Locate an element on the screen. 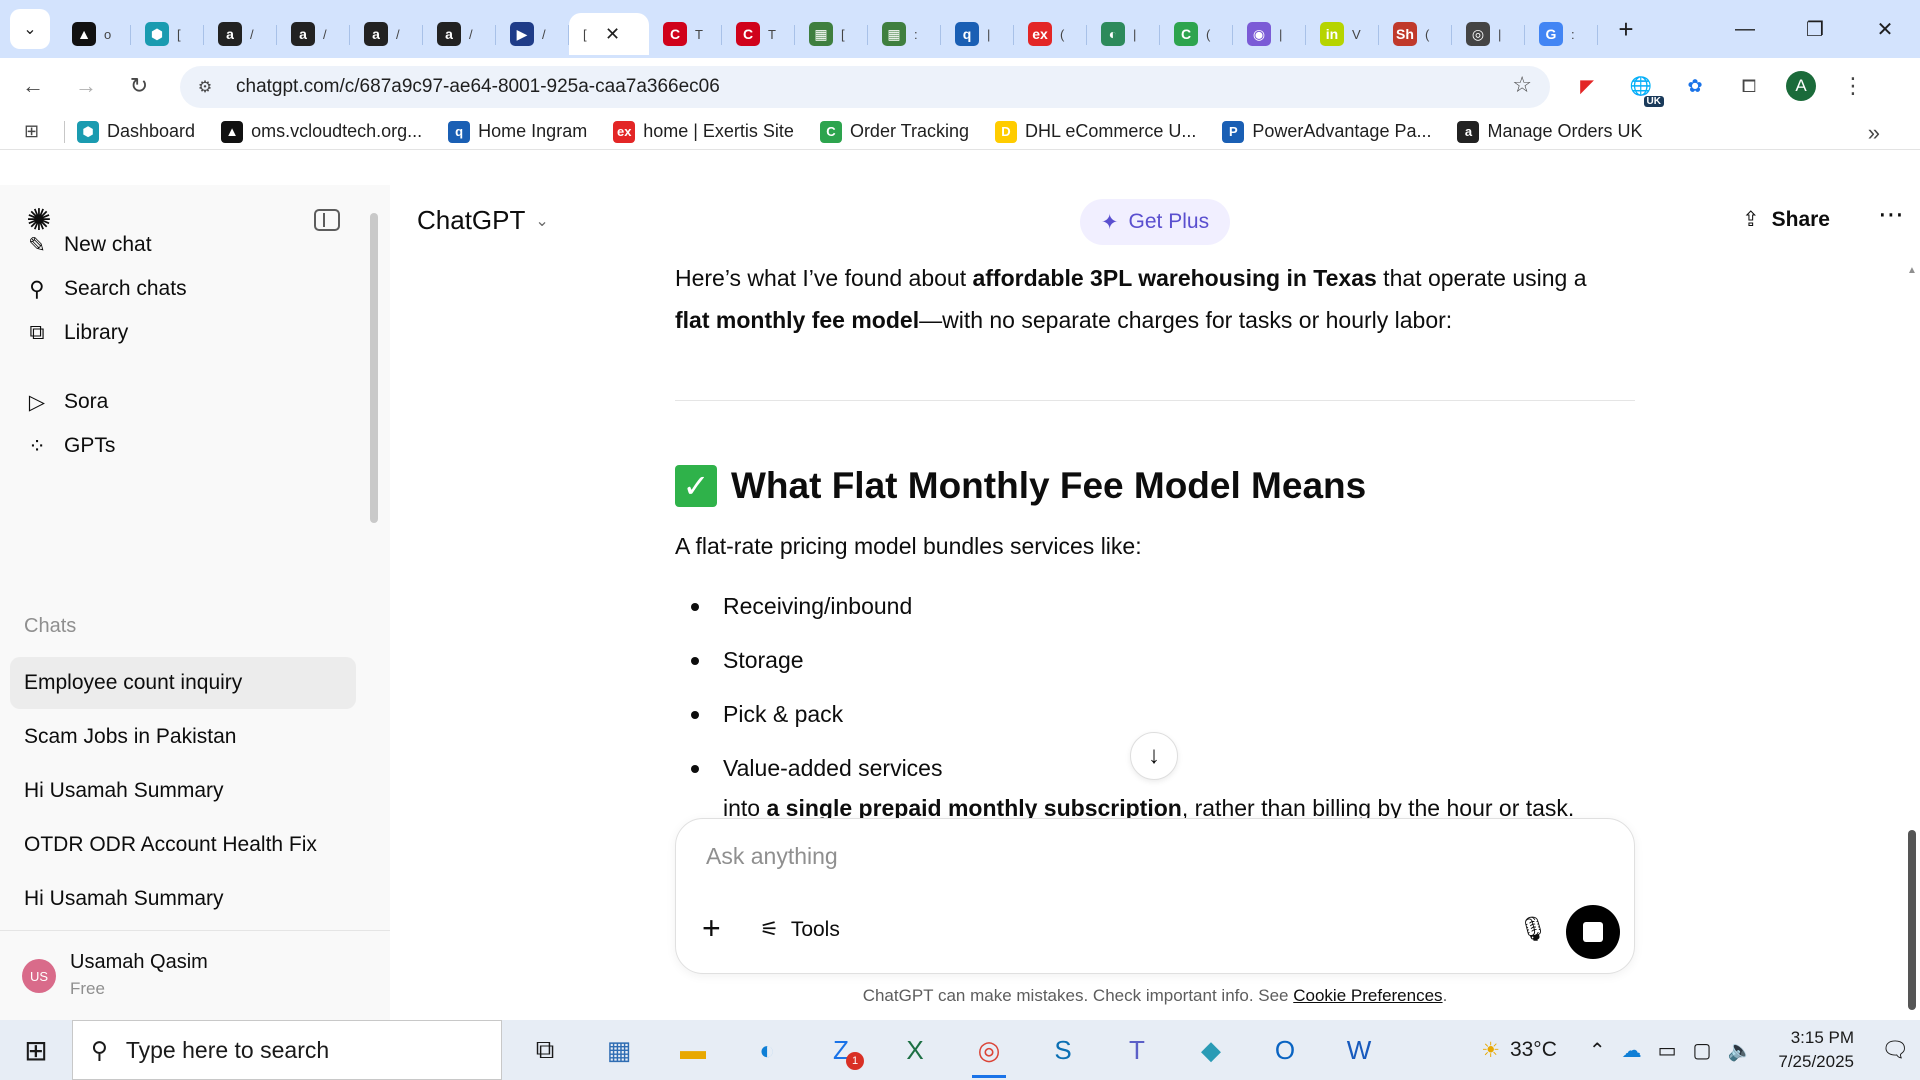 The height and width of the screenshot is (1080, 1920). browser-tab: ▦[ is located at coordinates (831, 34).